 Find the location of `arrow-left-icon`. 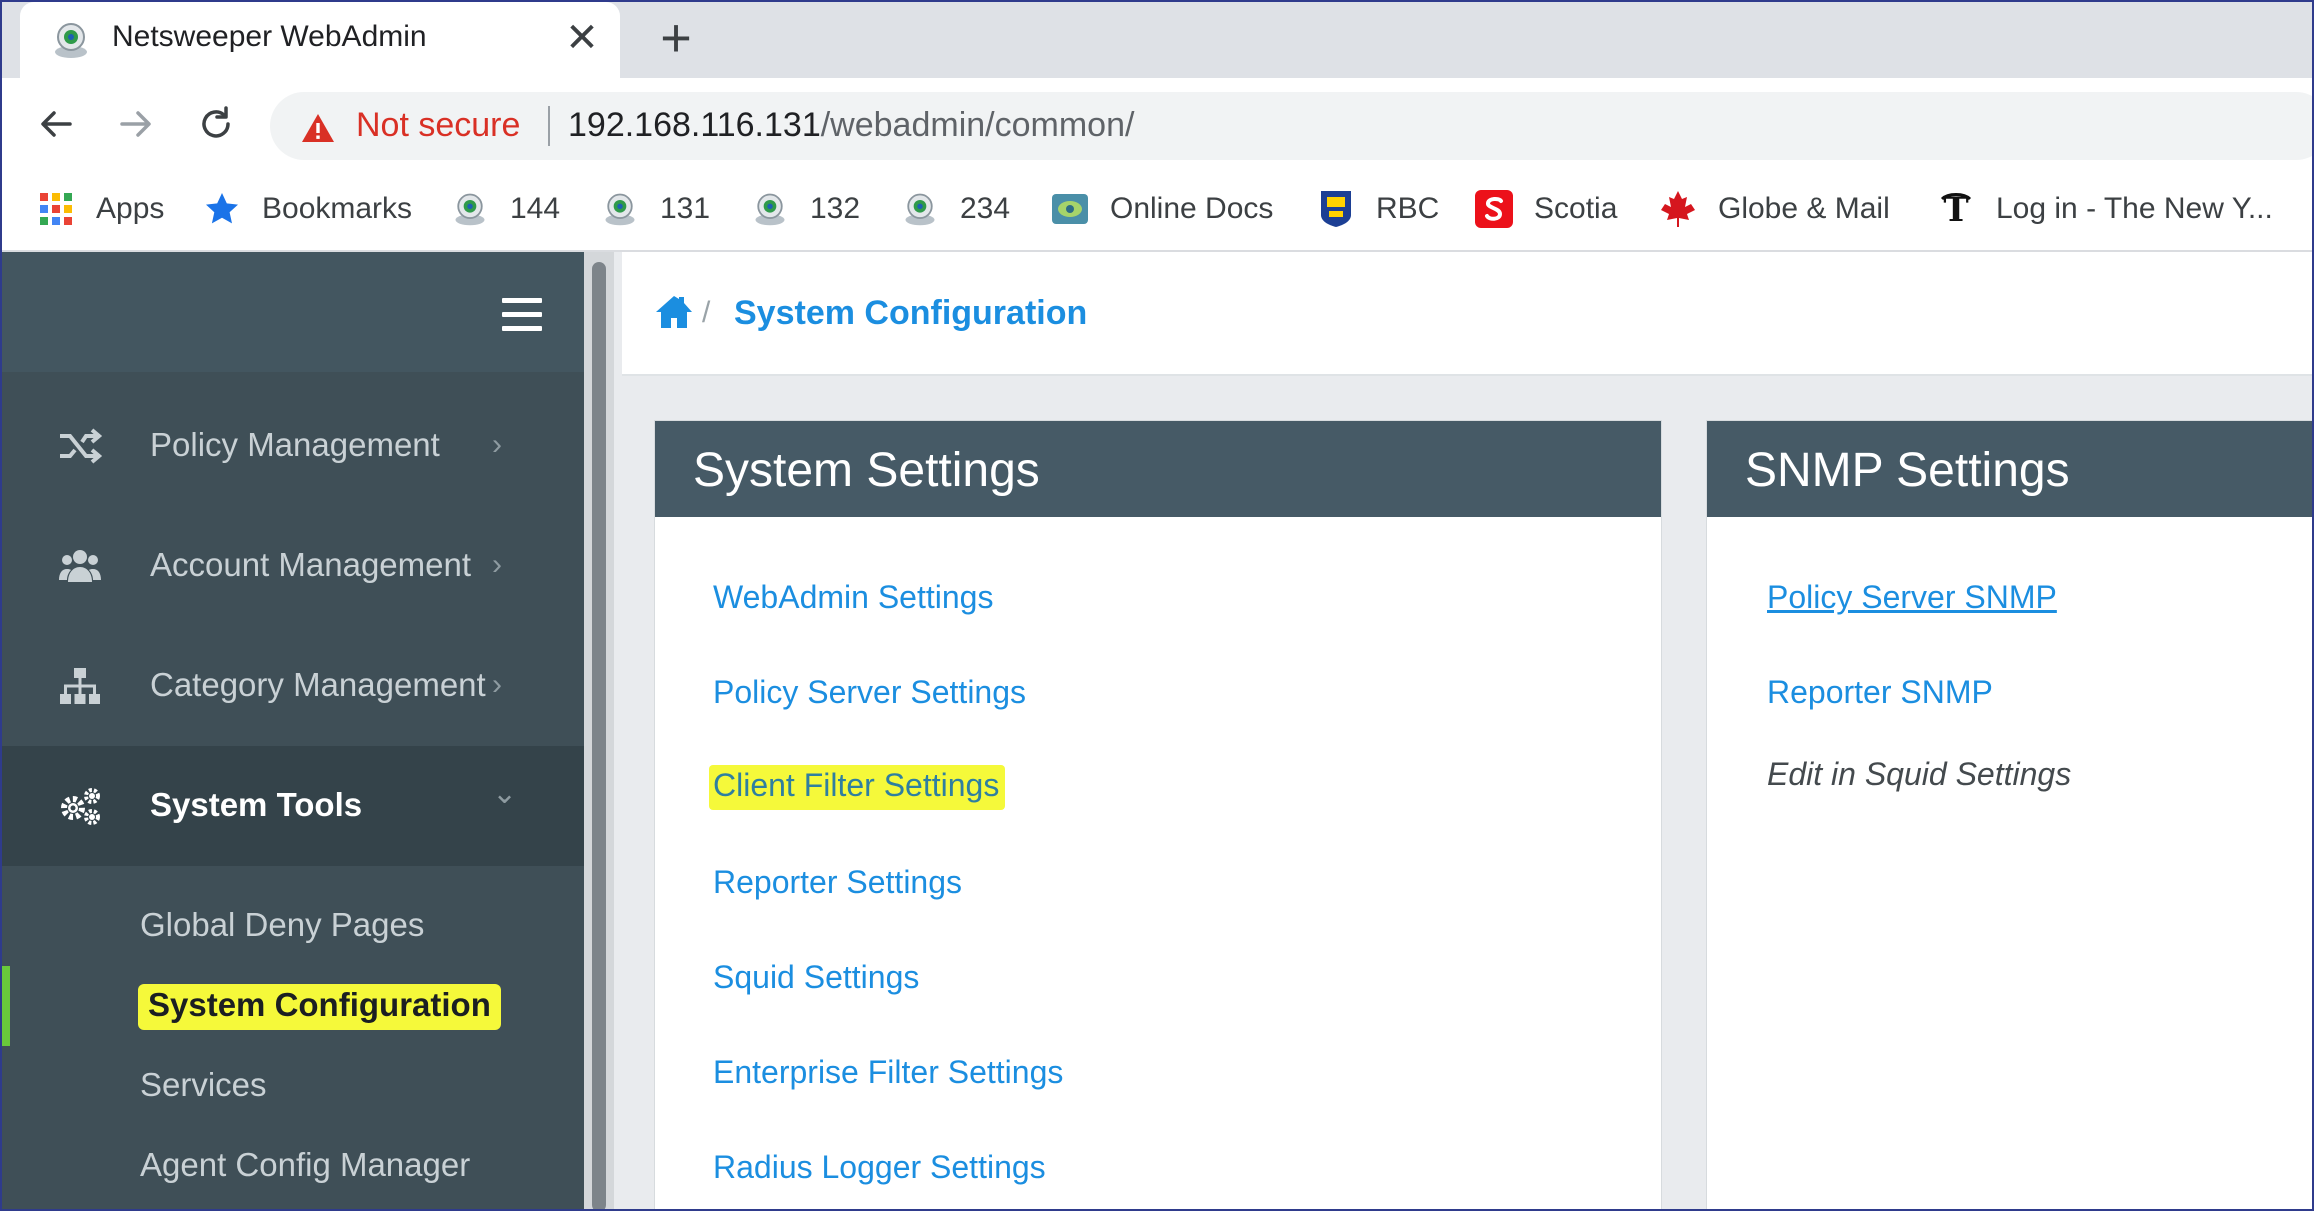

arrow-left-icon is located at coordinates (56, 124).